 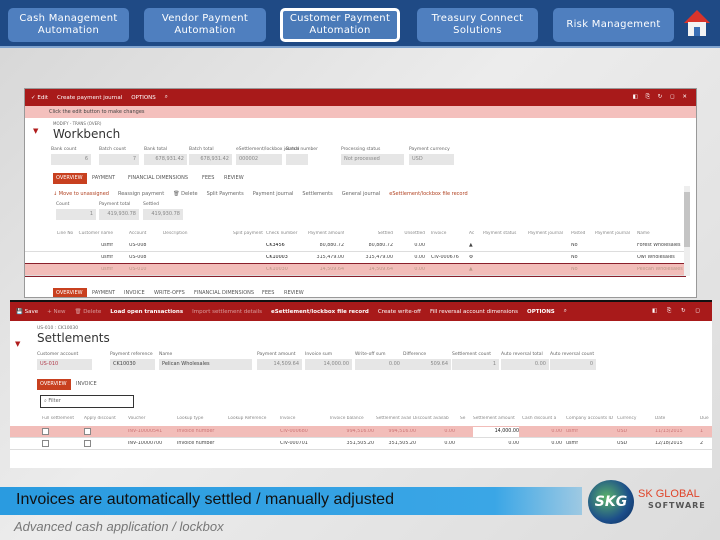 I want to click on action-settlements: Settlements, so click(x=317, y=194).